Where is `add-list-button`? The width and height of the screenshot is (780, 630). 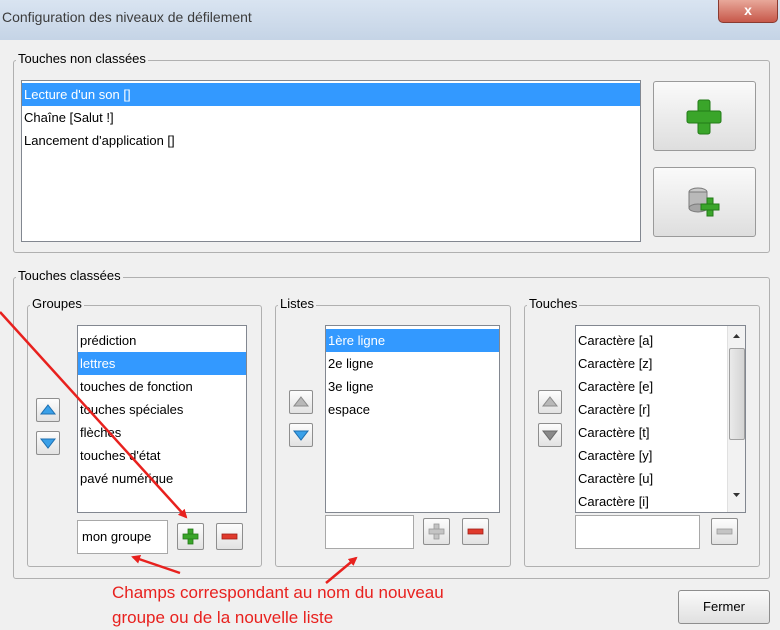
add-list-button is located at coordinates (436, 531).